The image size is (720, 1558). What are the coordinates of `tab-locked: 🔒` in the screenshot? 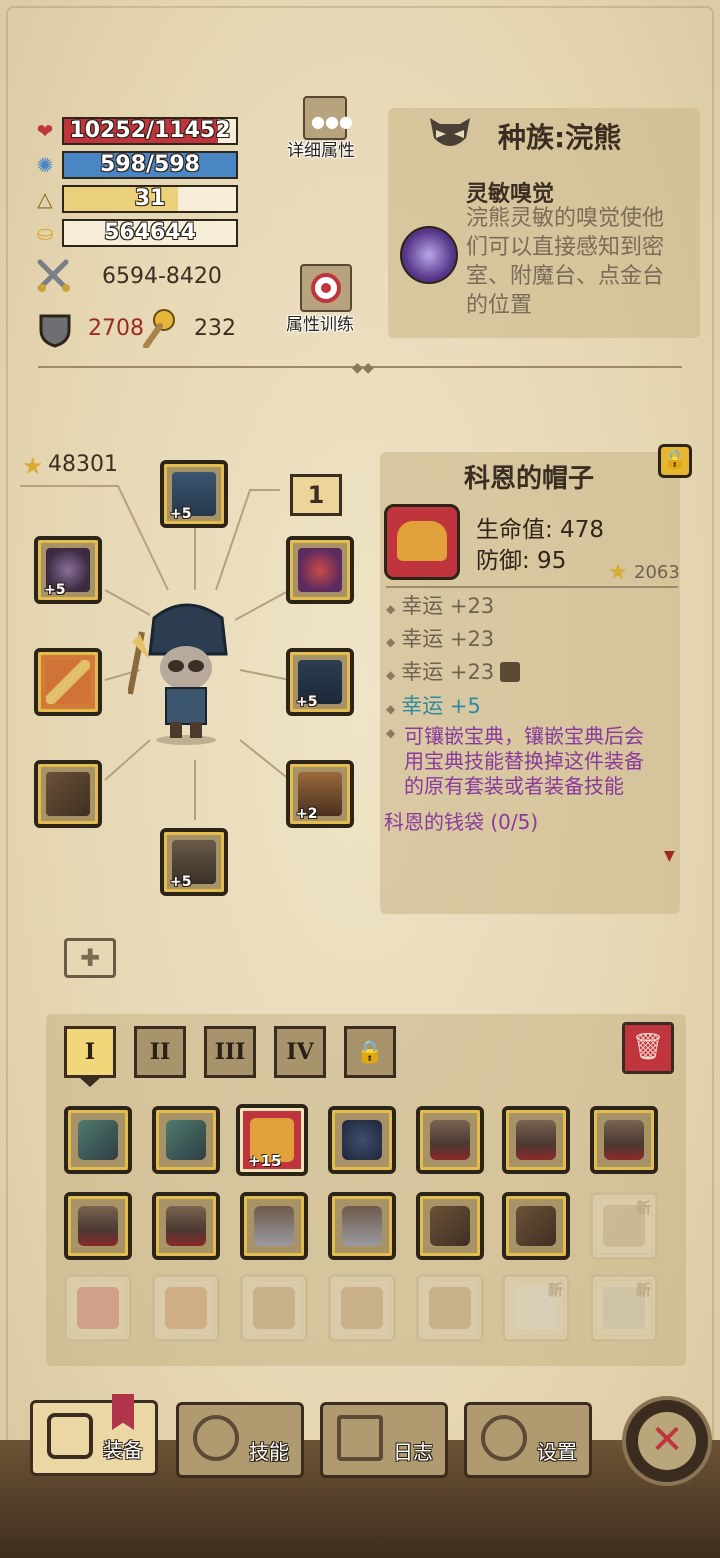 It's located at (370, 1052).